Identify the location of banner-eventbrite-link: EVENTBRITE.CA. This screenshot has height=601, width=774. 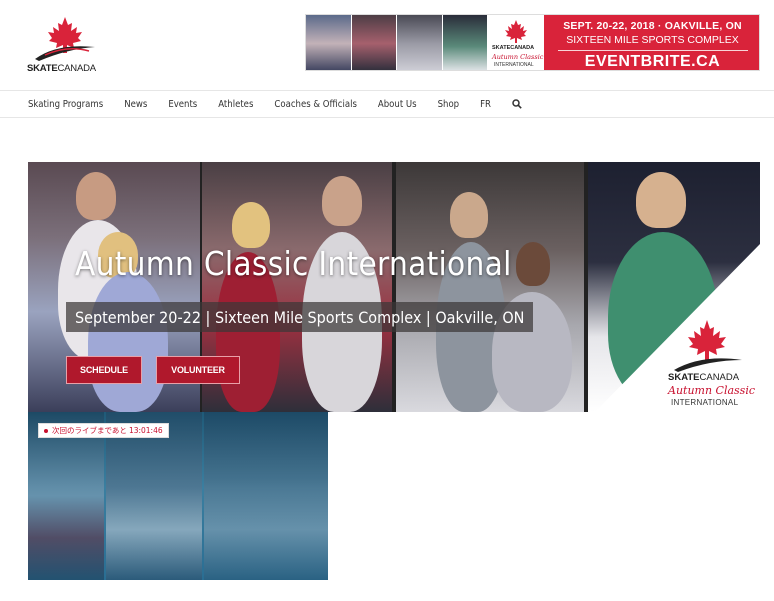
(651, 61).